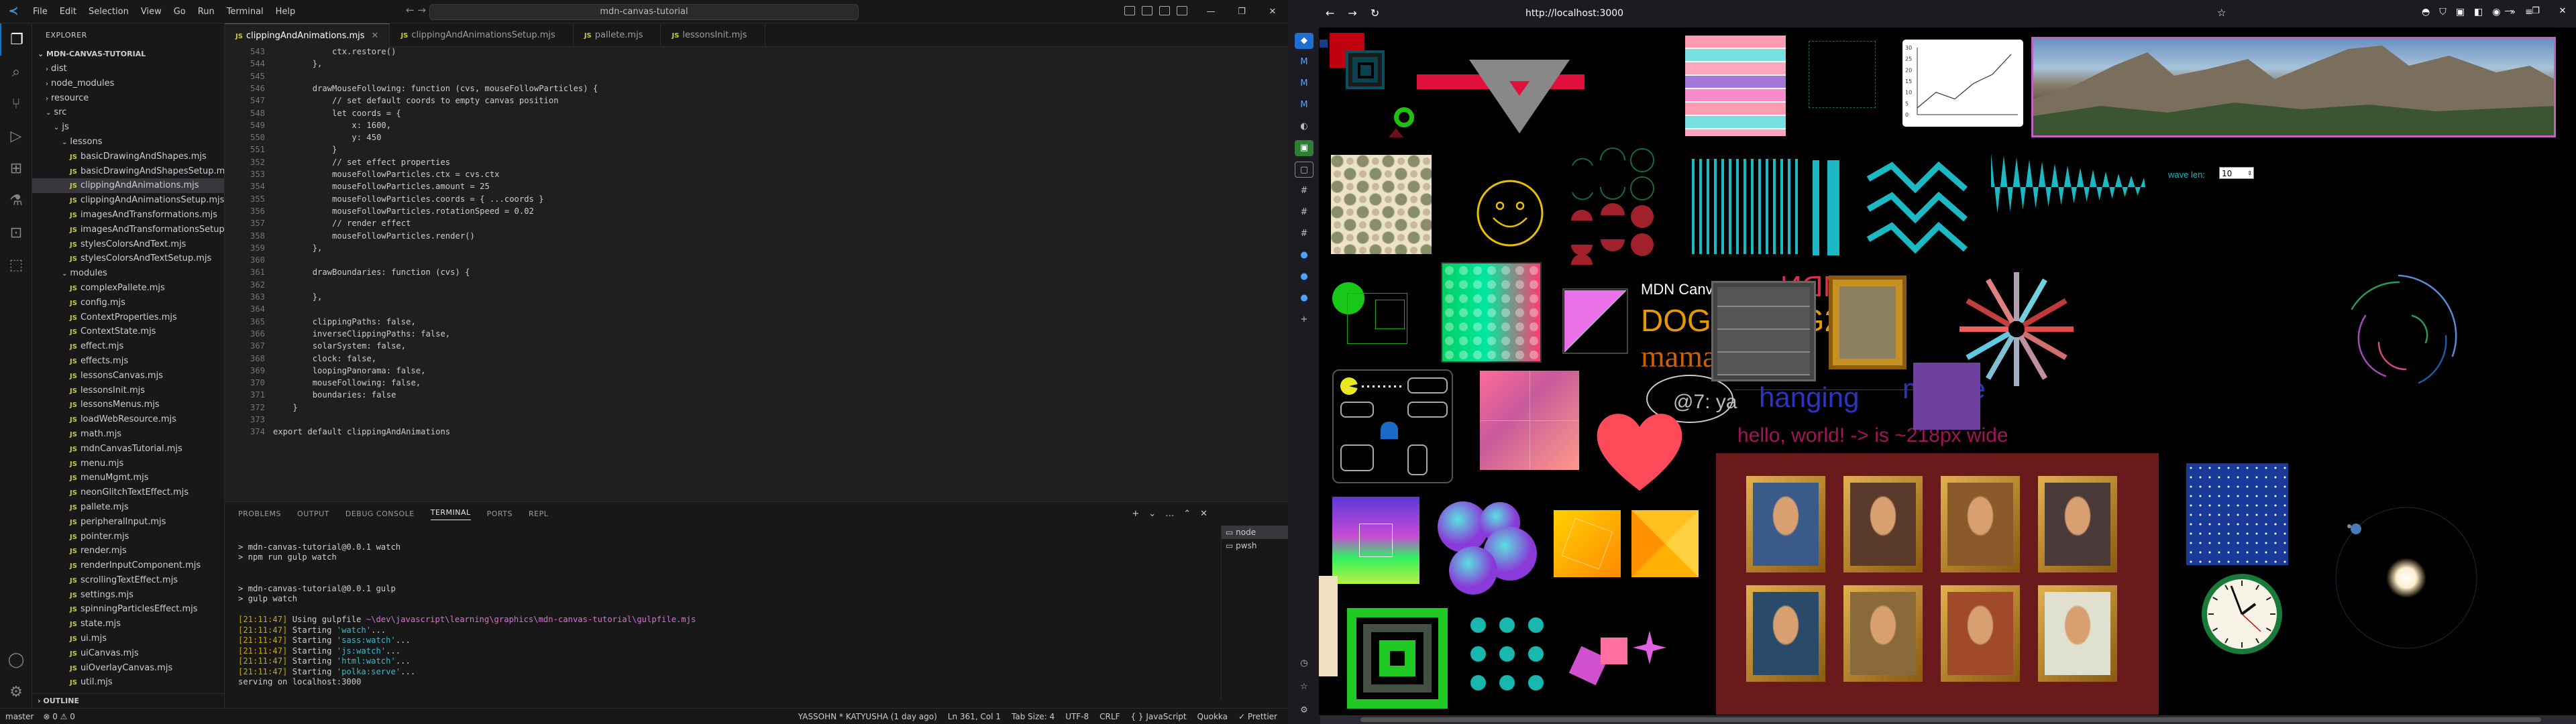  What do you see at coordinates (151, 12) in the screenshot?
I see `menu-view: View` at bounding box center [151, 12].